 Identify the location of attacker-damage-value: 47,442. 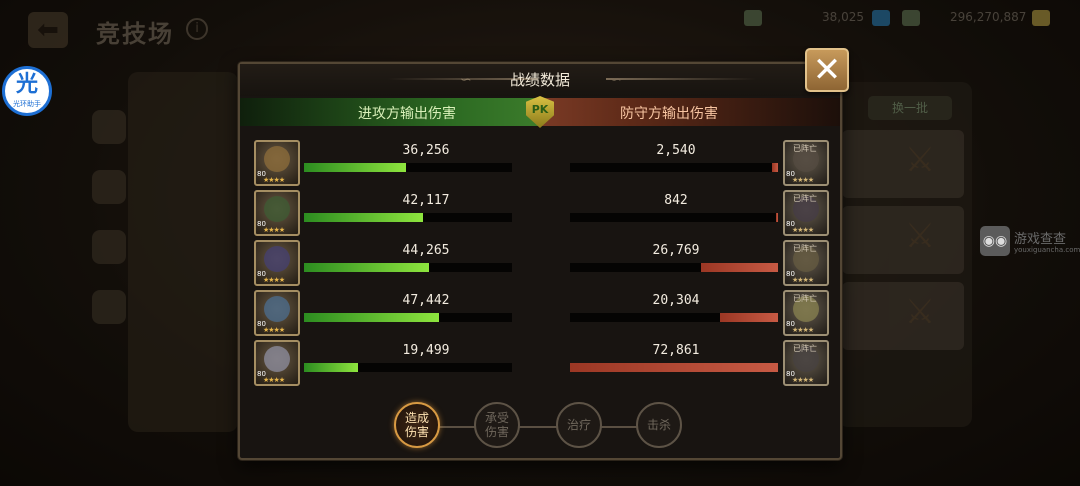
(426, 300).